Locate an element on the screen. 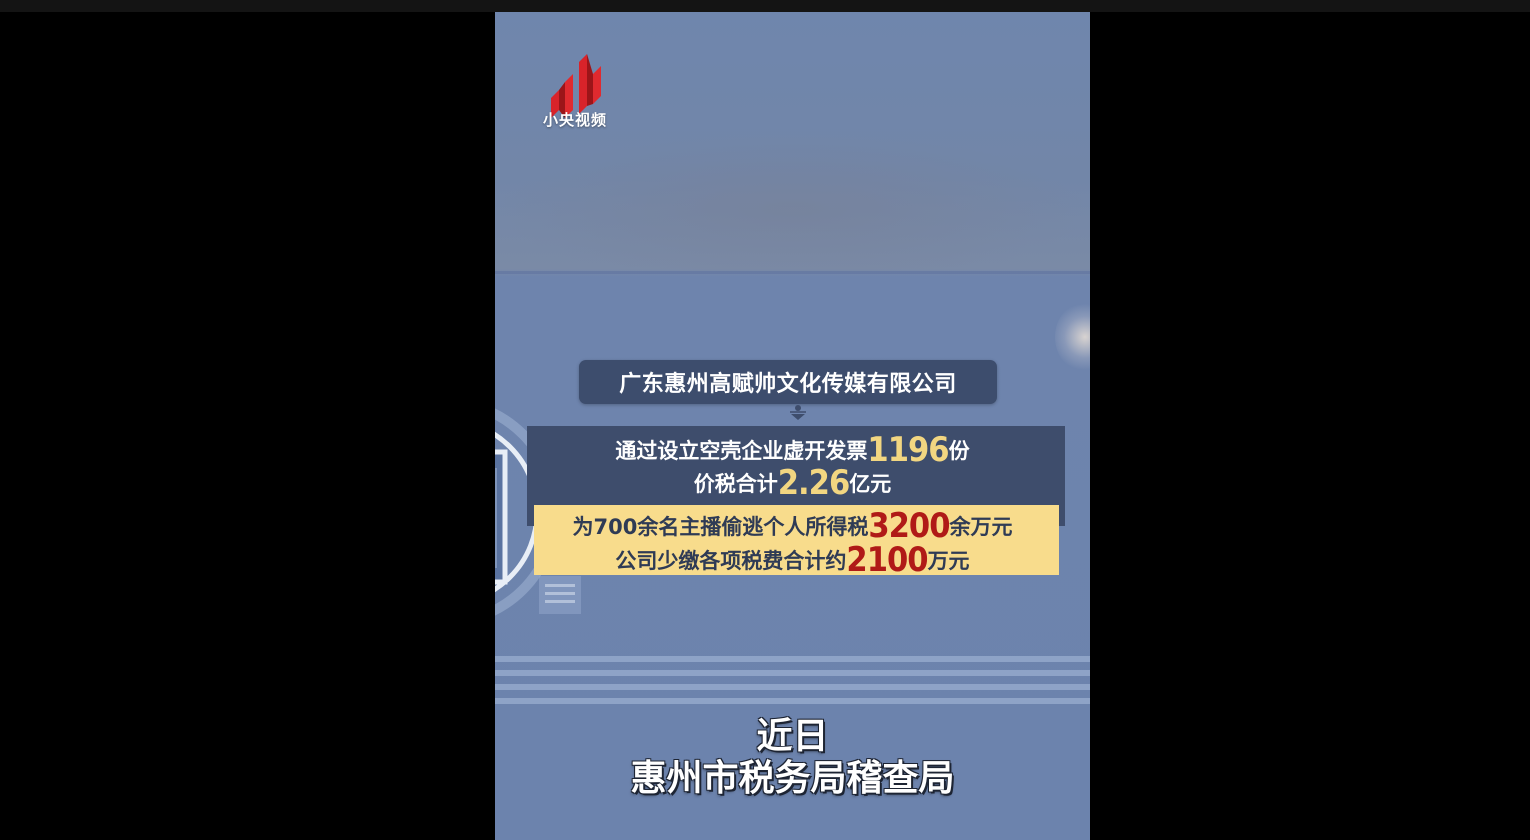  company-name: 广东惠州高赋帅文化传媒有限公司 is located at coordinates (788, 384).